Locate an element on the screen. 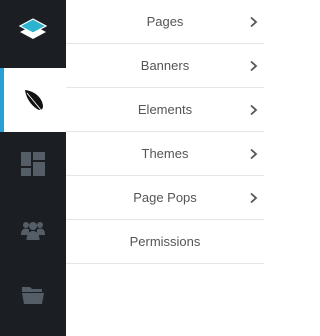  dashboard-icon is located at coordinates (33, 164).